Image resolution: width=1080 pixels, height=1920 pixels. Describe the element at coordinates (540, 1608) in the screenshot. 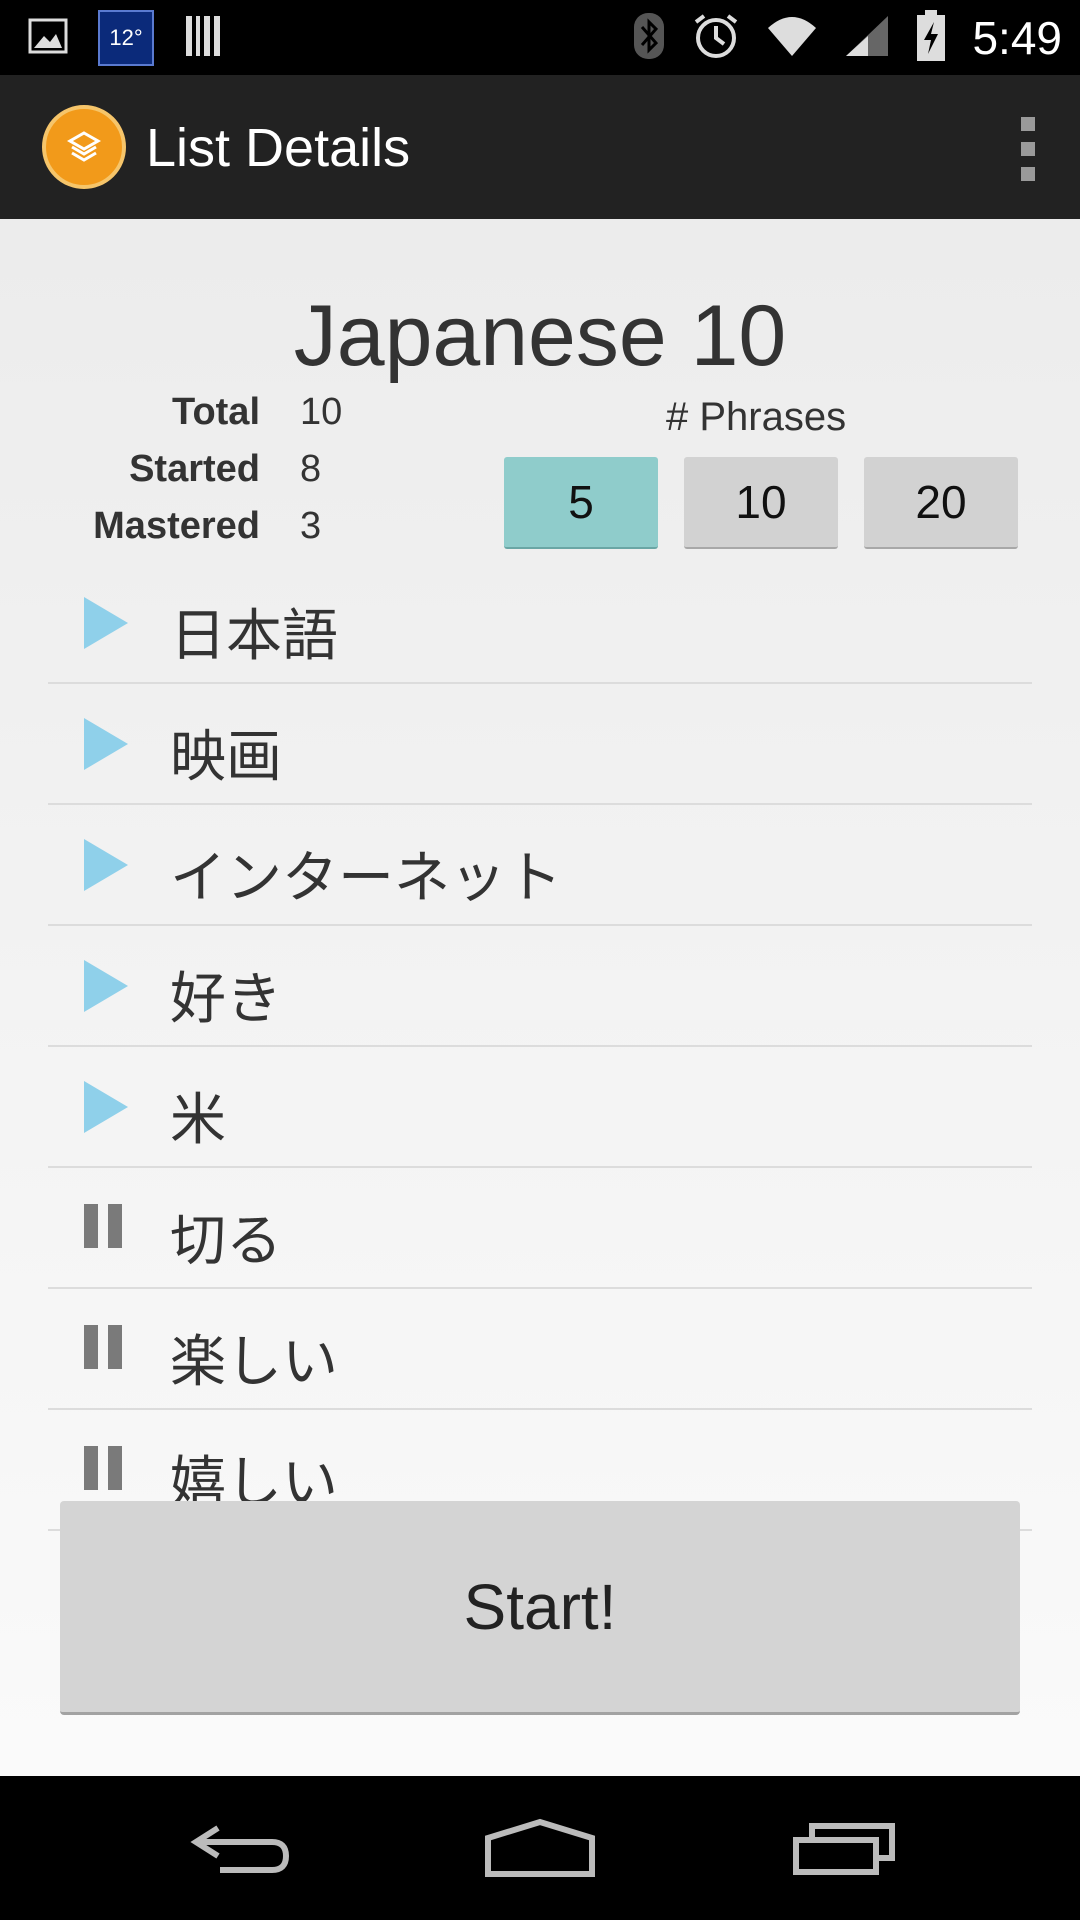

I see `start-button: Start!` at that location.